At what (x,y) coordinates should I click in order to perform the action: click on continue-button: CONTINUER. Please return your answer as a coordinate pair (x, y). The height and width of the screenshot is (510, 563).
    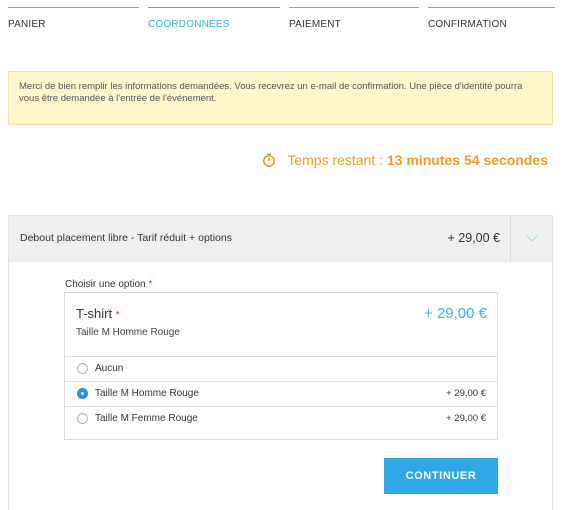
    Looking at the image, I should click on (441, 476).